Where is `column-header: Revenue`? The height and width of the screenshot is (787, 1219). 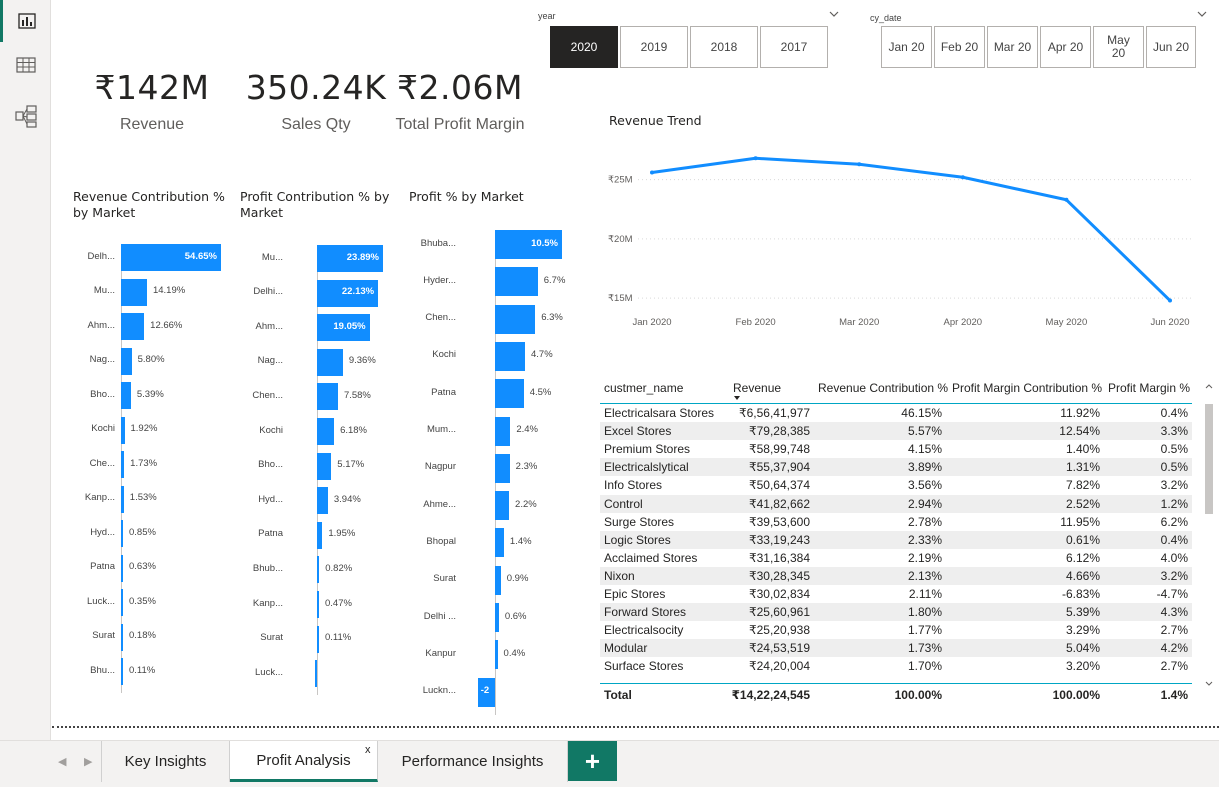 column-header: Revenue is located at coordinates (757, 388).